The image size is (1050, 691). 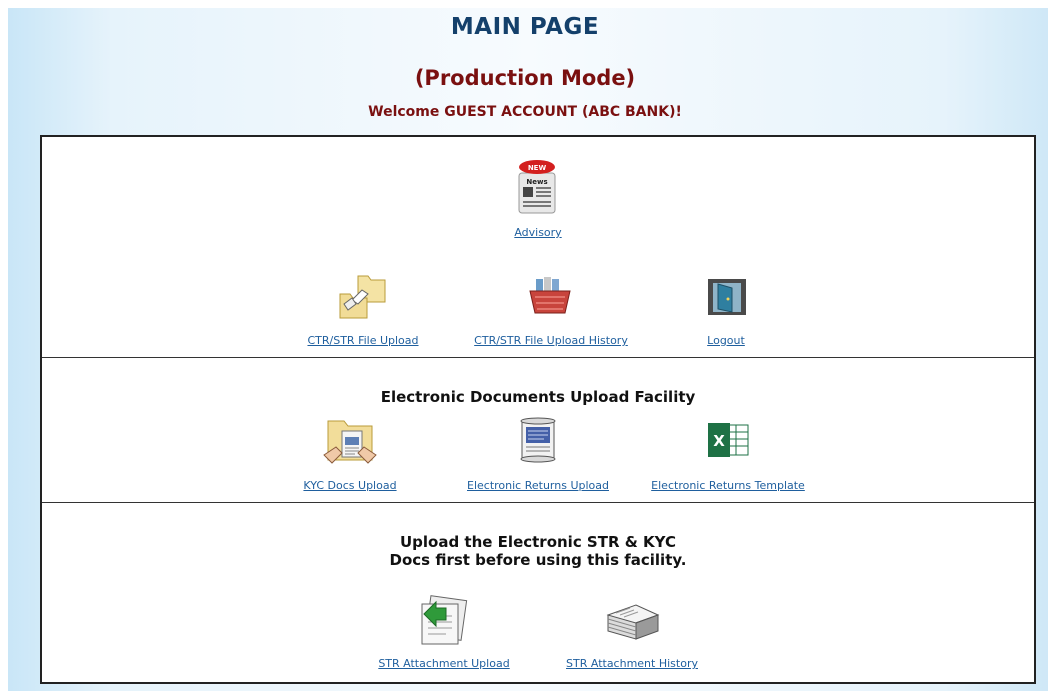 I want to click on paper-stack-icon, so click(x=632, y=621).